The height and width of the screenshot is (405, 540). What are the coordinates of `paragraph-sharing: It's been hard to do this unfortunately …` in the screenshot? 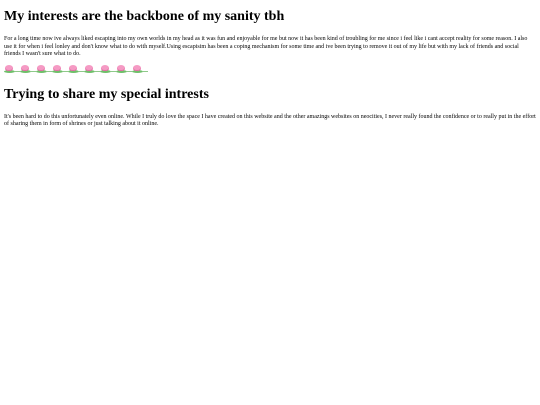 It's located at (270, 120).